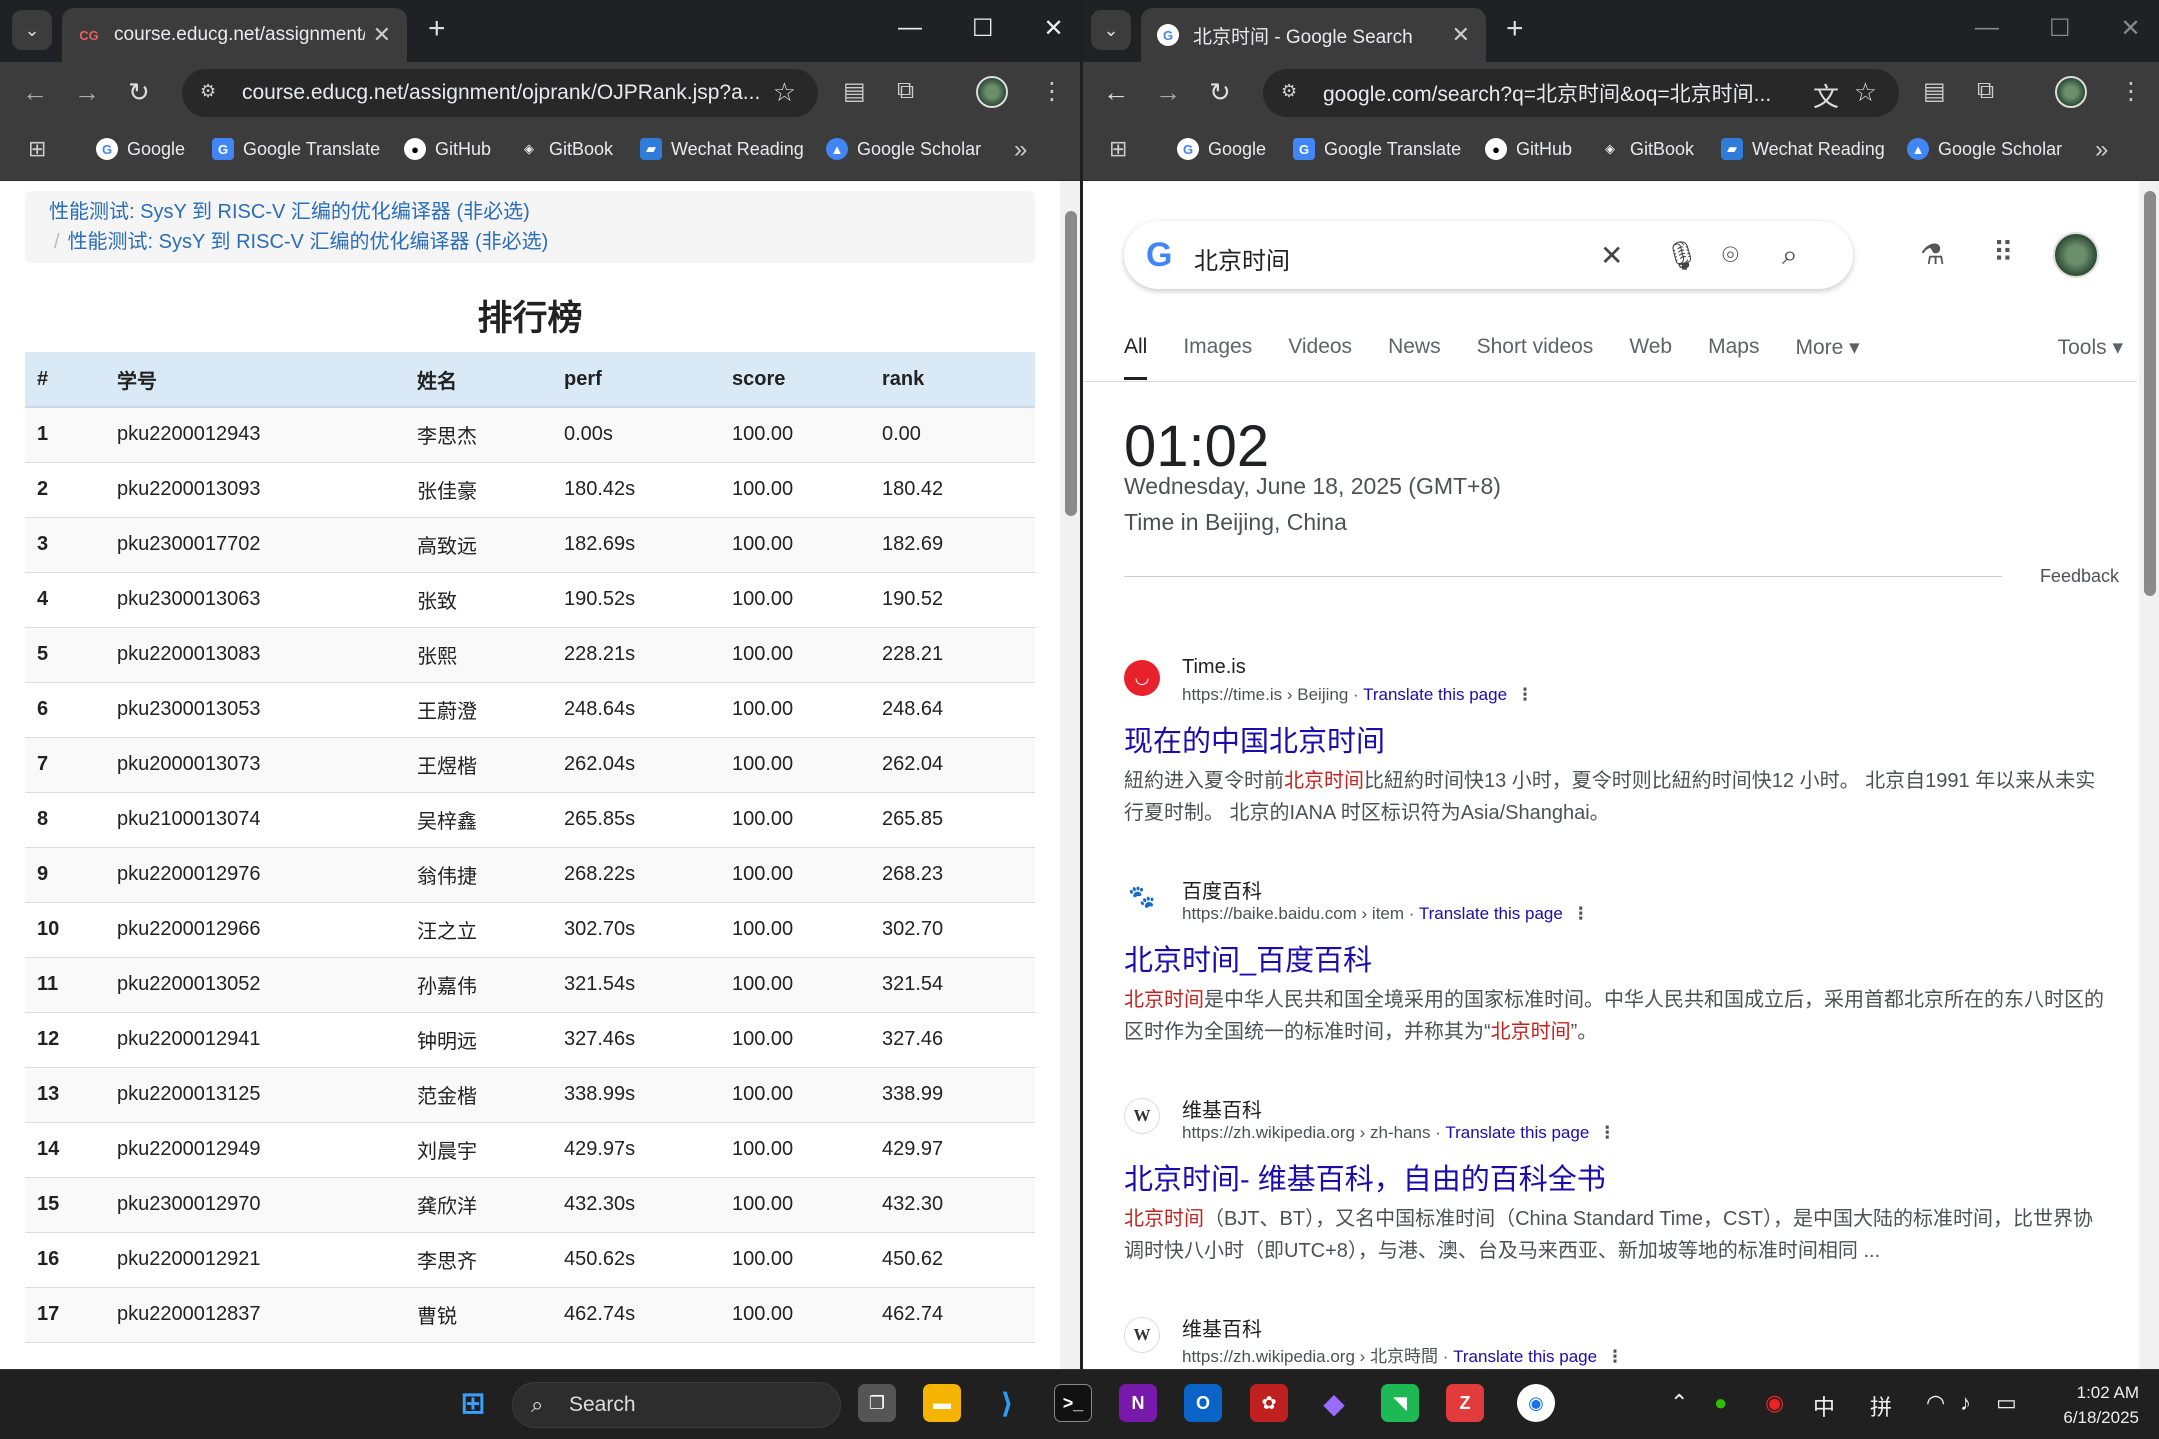 The image size is (2159, 1439). I want to click on right-scrollbar, so click(2149, 775).